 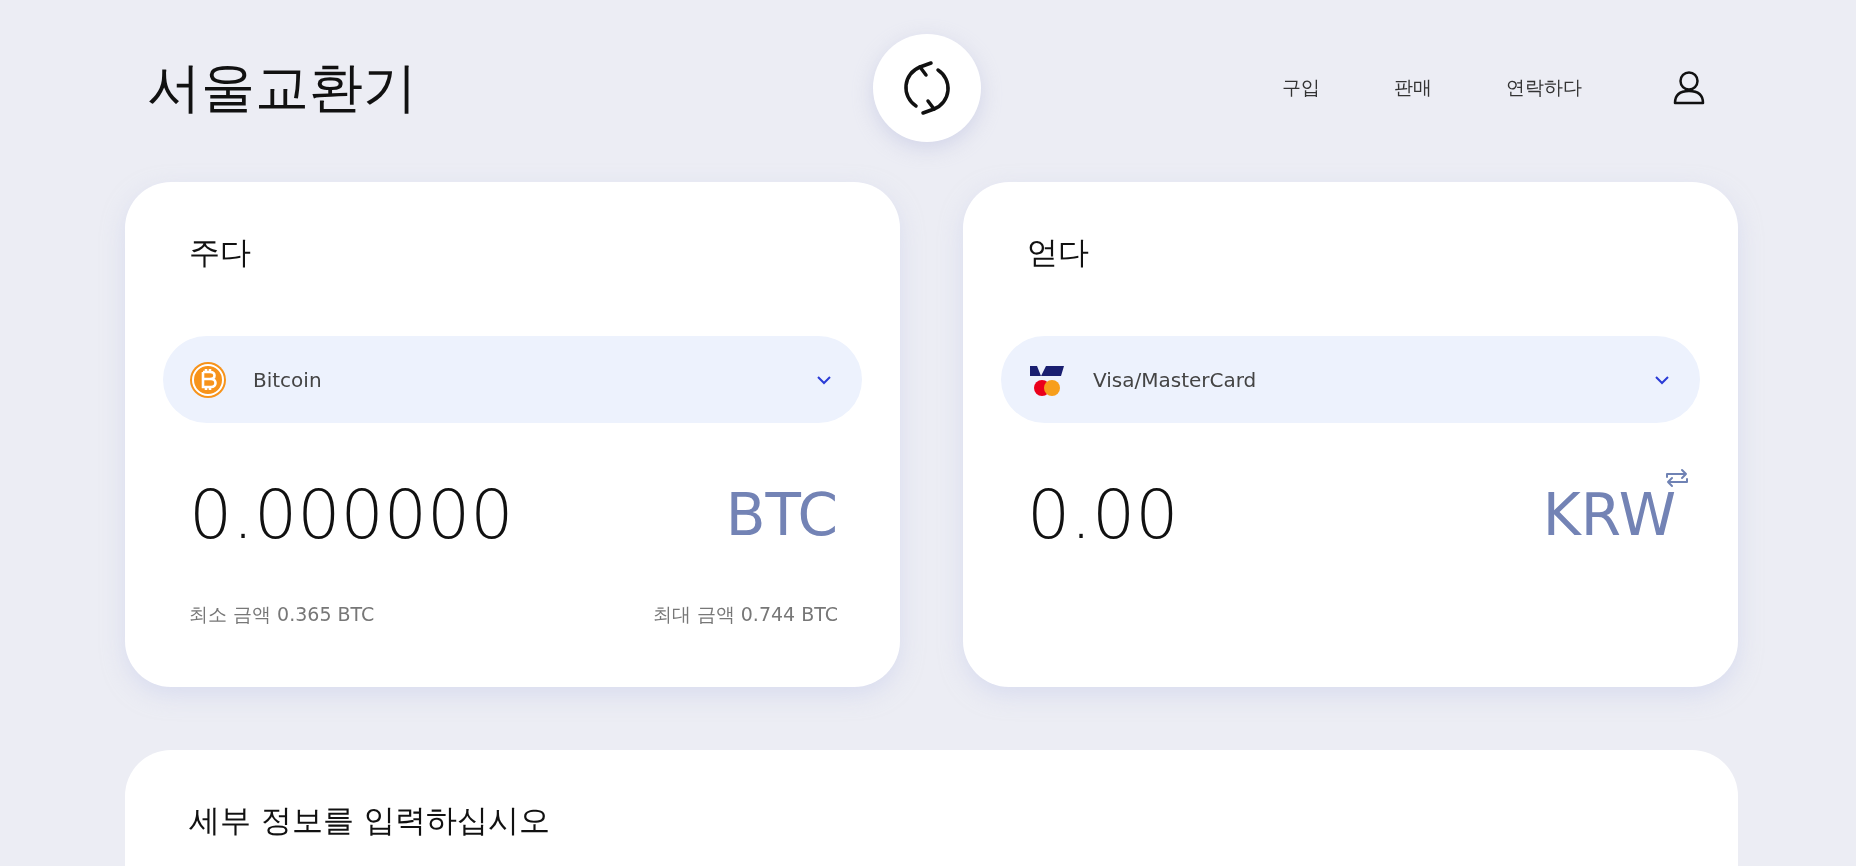 I want to click on currency-name: Visa/MasterCard, so click(x=1175, y=379).